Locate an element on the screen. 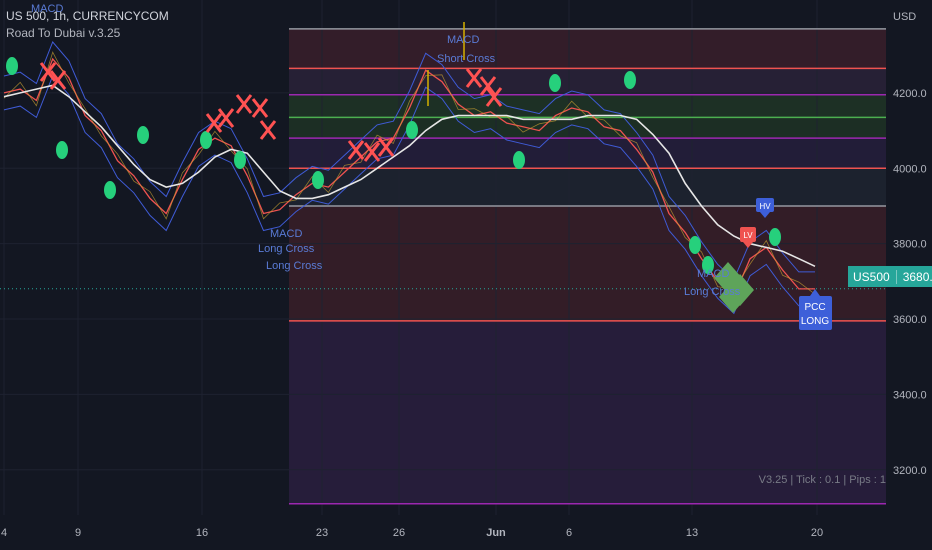  short-cross-label: Short Cross is located at coordinates (466, 59).